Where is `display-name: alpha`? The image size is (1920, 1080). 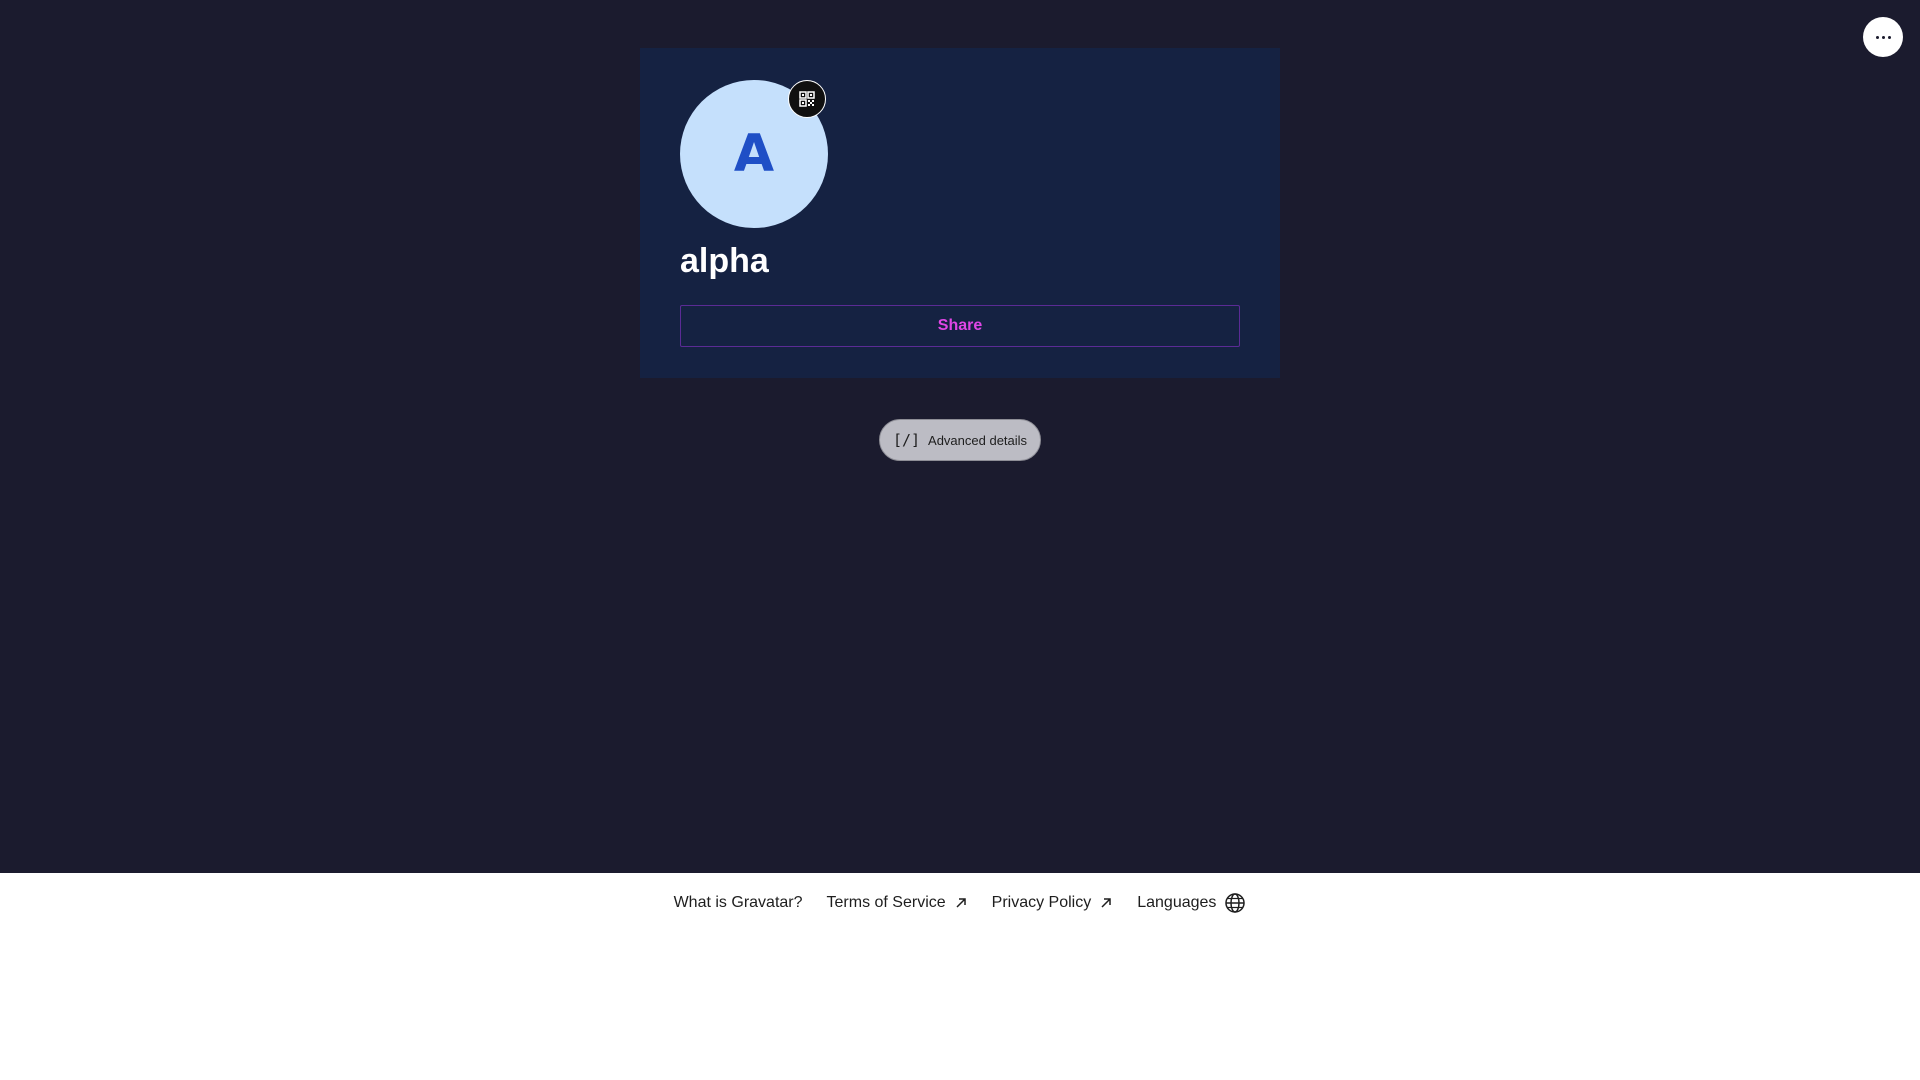
display-name: alpha is located at coordinates (724, 261).